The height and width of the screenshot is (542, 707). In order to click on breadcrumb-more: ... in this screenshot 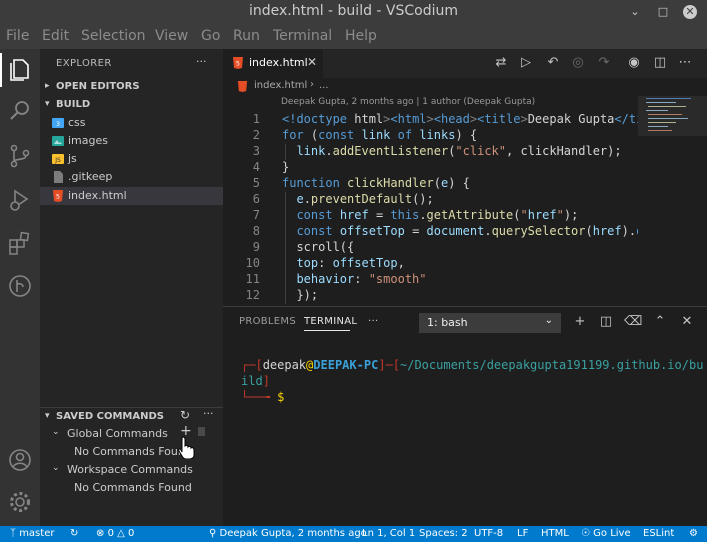, I will do `click(324, 85)`.